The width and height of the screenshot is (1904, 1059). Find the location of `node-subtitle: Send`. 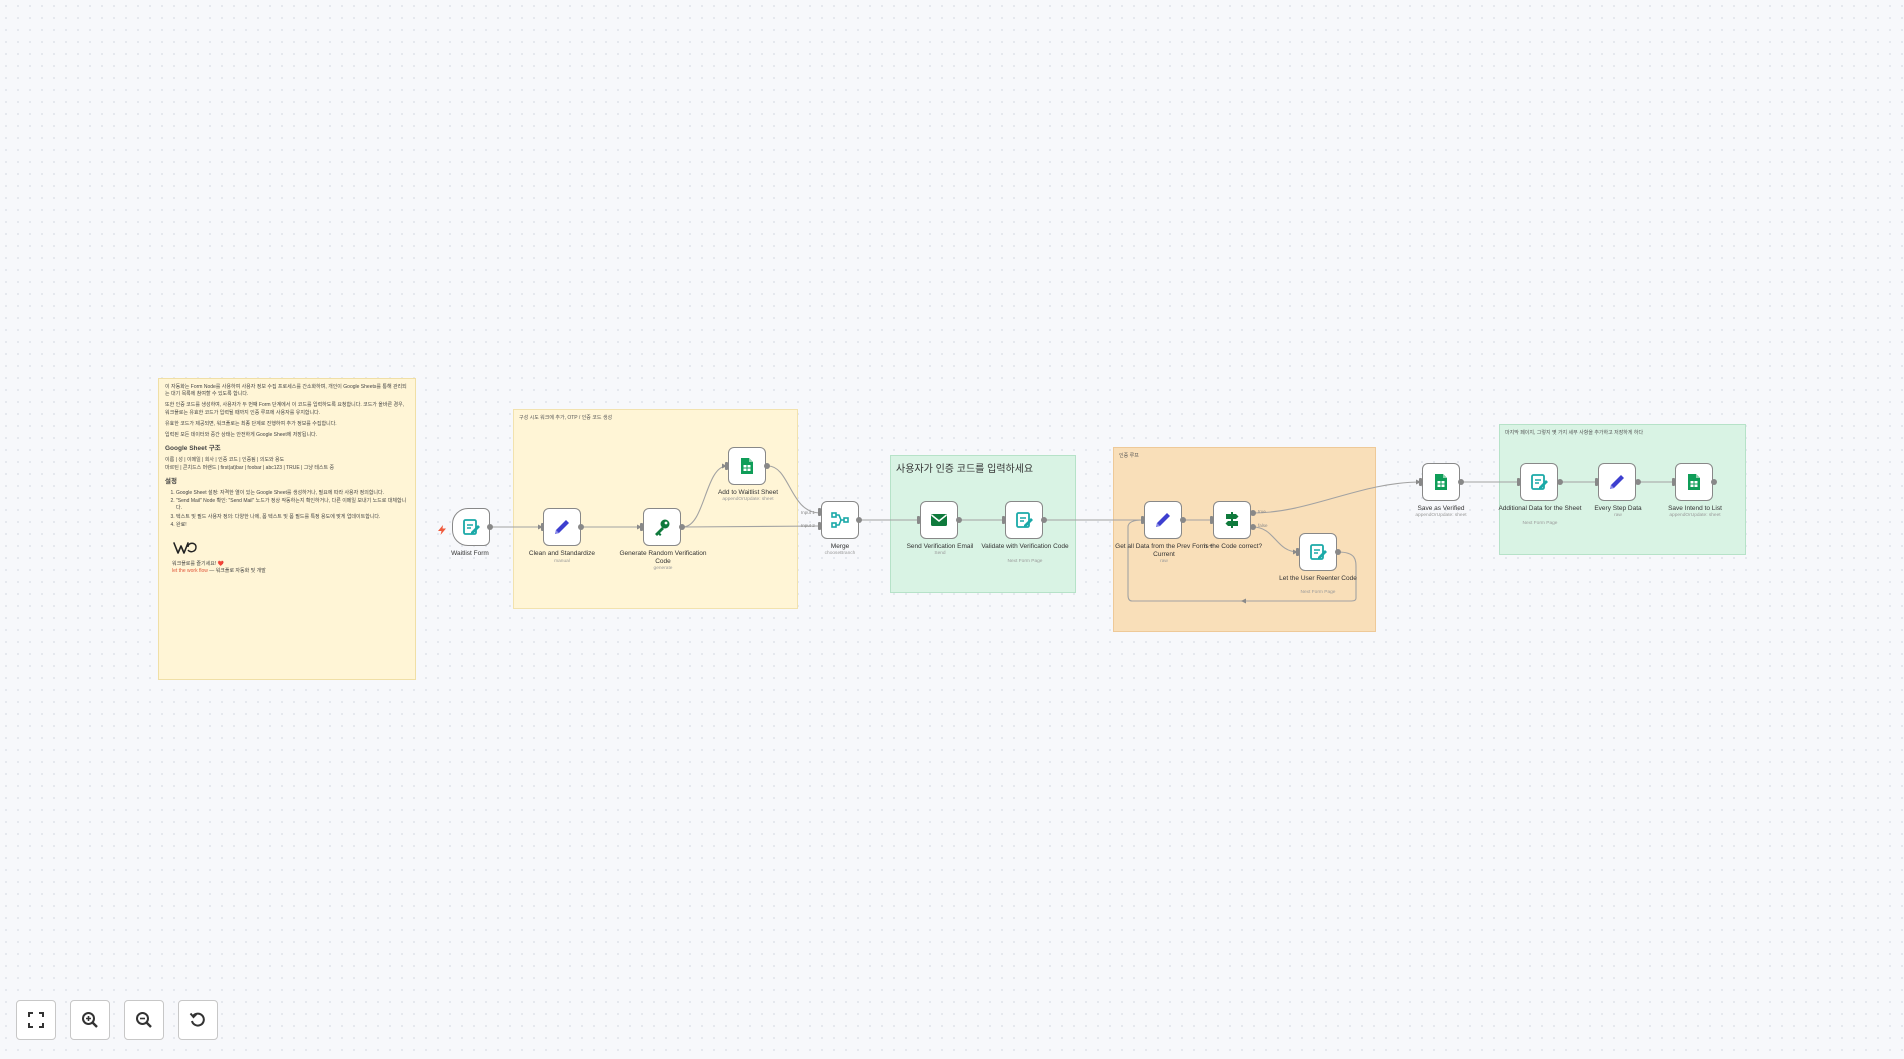

node-subtitle: Send is located at coordinates (940, 553).